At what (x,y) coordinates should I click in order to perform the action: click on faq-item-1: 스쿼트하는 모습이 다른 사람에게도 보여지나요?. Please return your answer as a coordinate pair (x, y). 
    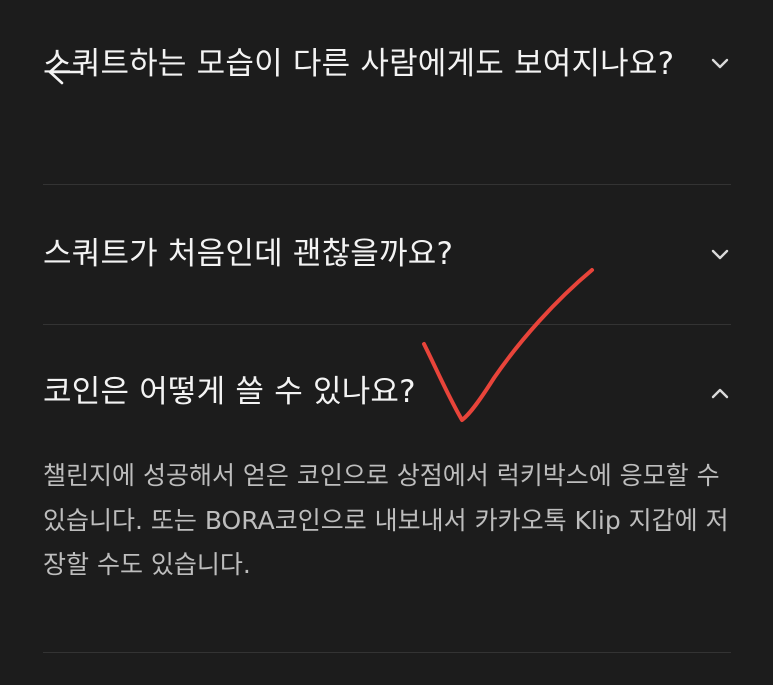
    Looking at the image, I should click on (387, 88).